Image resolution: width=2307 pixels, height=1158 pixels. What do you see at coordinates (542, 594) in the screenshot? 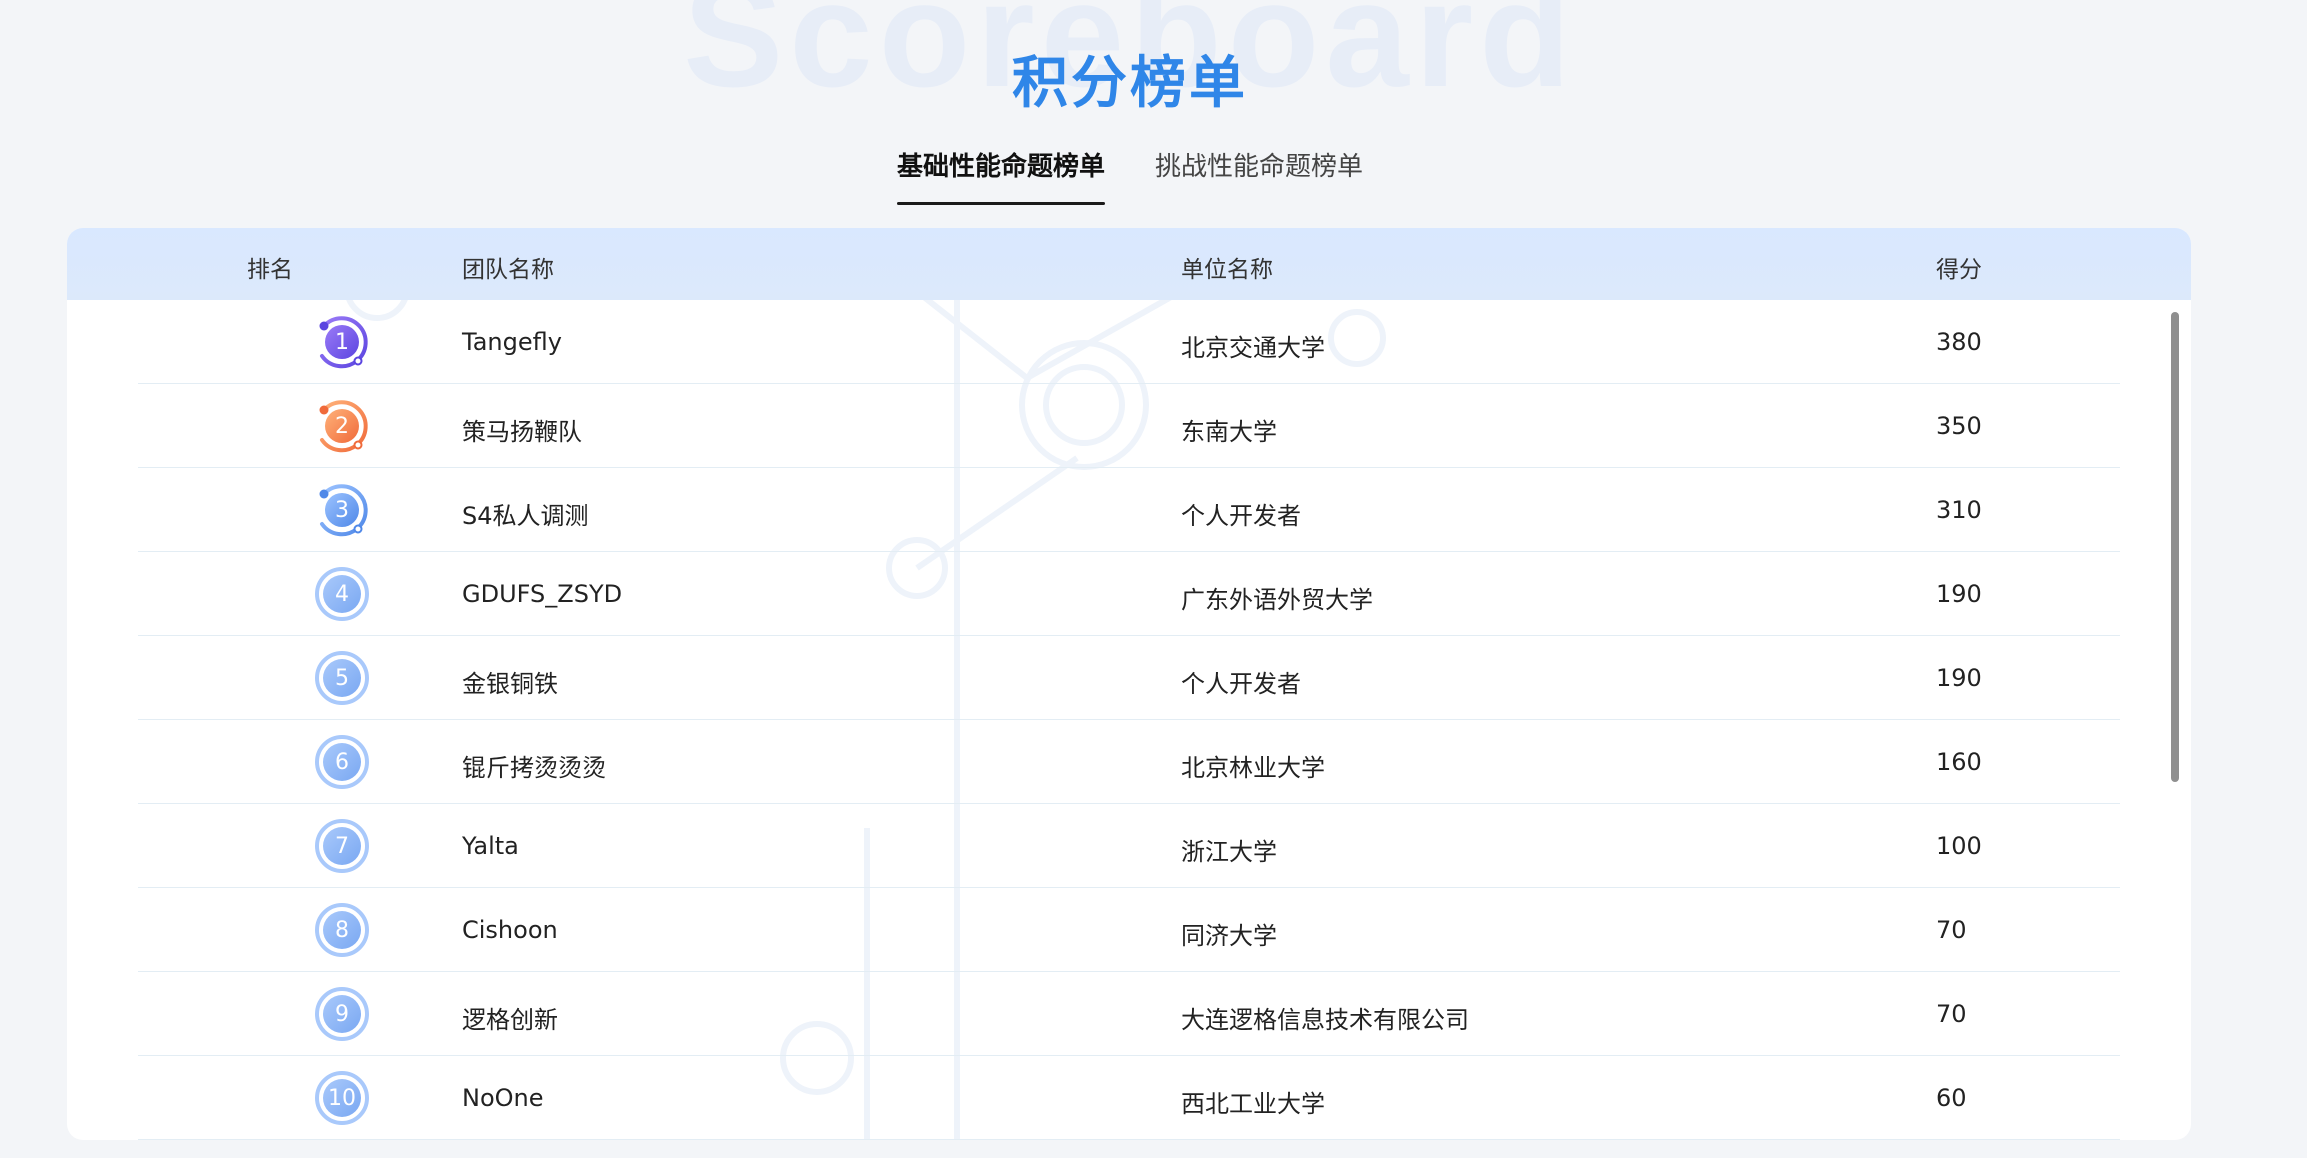
I see `team-name: GDUFS_ZSYD` at bounding box center [542, 594].